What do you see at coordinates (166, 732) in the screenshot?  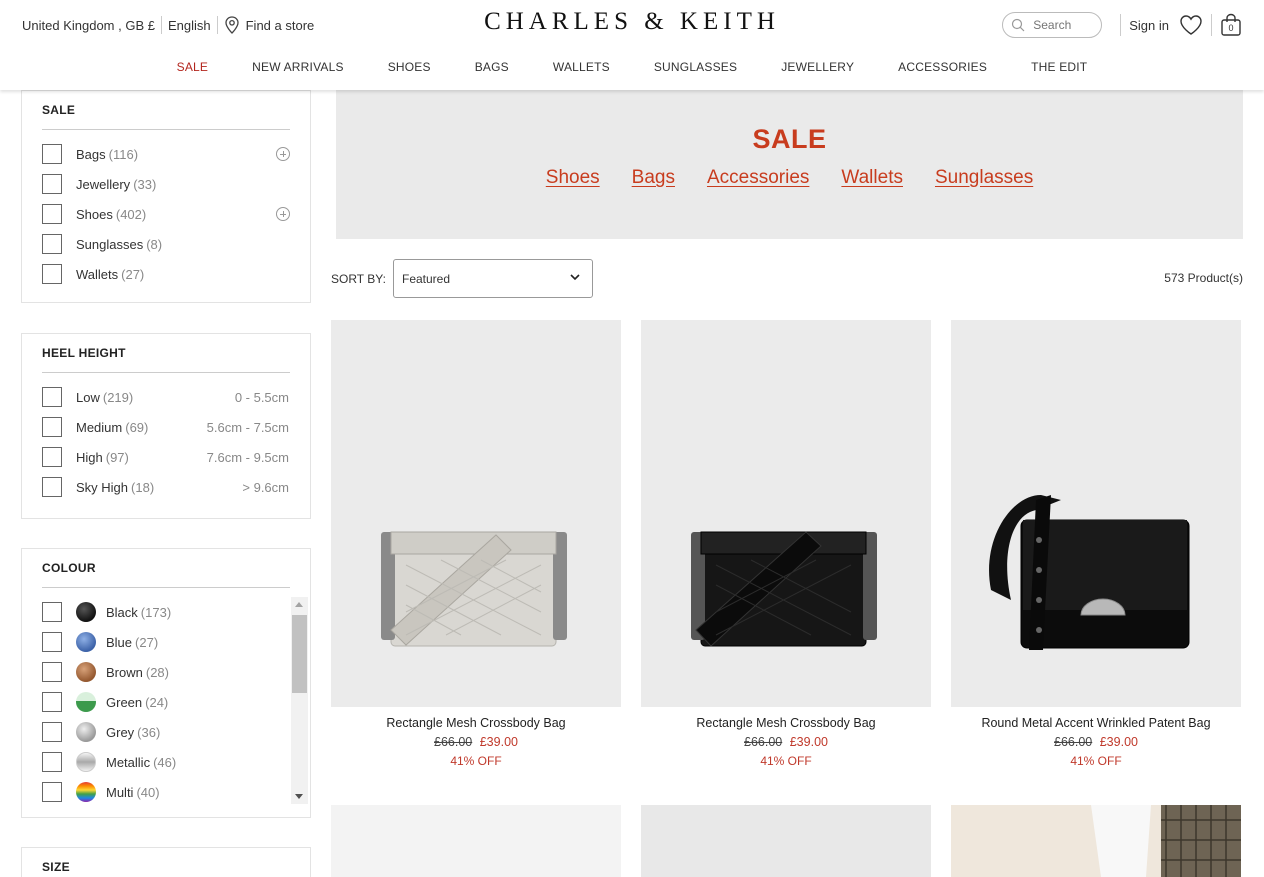 I see `filter-option-grey: Grey (36)` at bounding box center [166, 732].